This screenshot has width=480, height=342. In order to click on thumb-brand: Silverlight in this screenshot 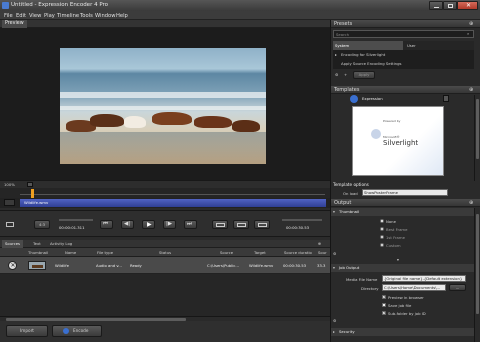, I will do `click(401, 143)`.